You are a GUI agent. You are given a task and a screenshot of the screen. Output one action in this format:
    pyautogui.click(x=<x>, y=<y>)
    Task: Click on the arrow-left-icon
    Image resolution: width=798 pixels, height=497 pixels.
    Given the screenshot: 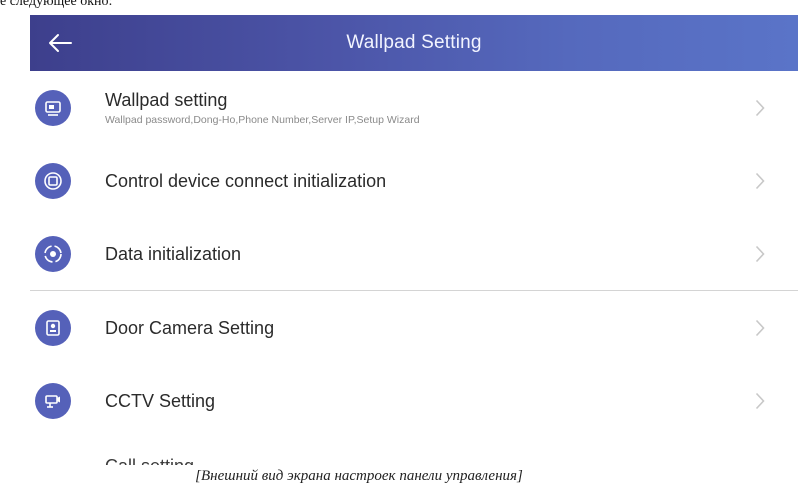 What is the action you would take?
    pyautogui.click(x=60, y=43)
    